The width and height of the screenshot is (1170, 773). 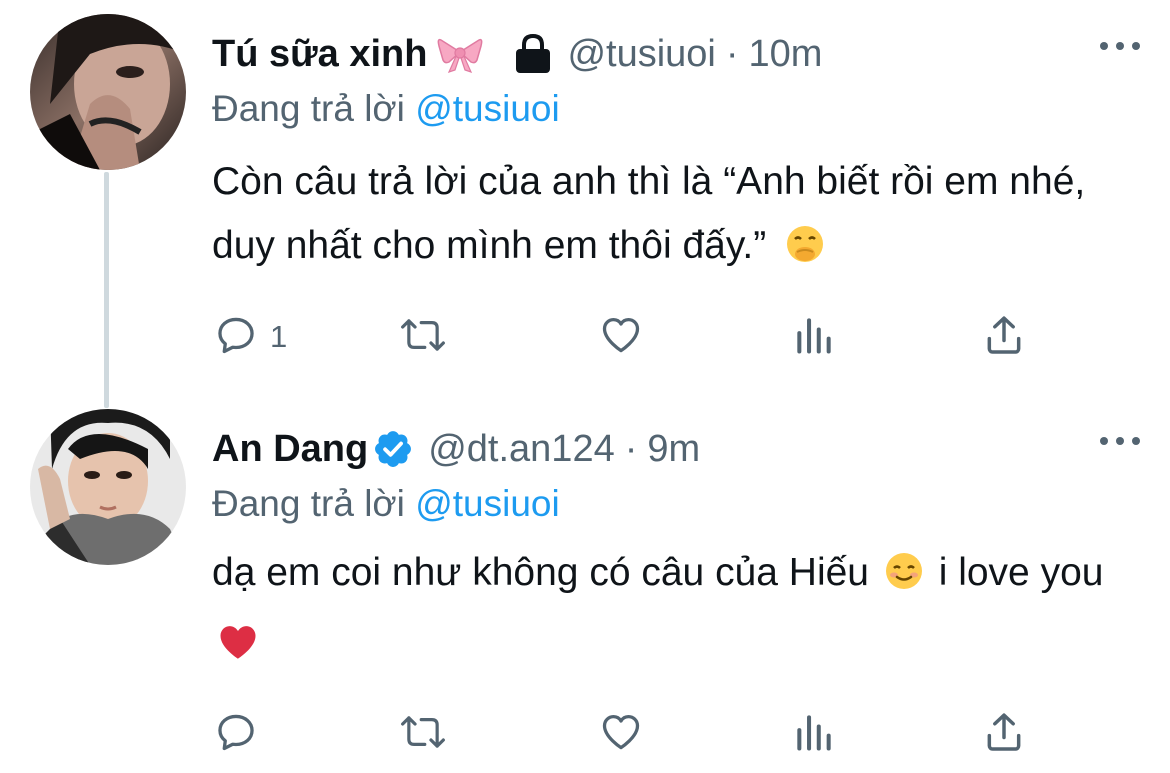 I want to click on ribbon-emoji, so click(x=460, y=54).